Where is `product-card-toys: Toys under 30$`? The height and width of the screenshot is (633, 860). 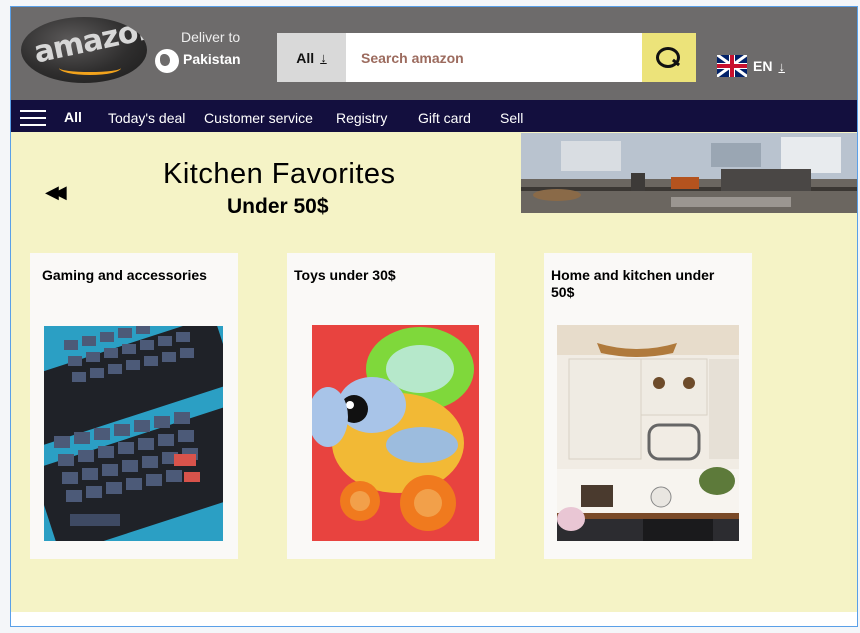 product-card-toys: Toys under 30$ is located at coordinates (391, 406).